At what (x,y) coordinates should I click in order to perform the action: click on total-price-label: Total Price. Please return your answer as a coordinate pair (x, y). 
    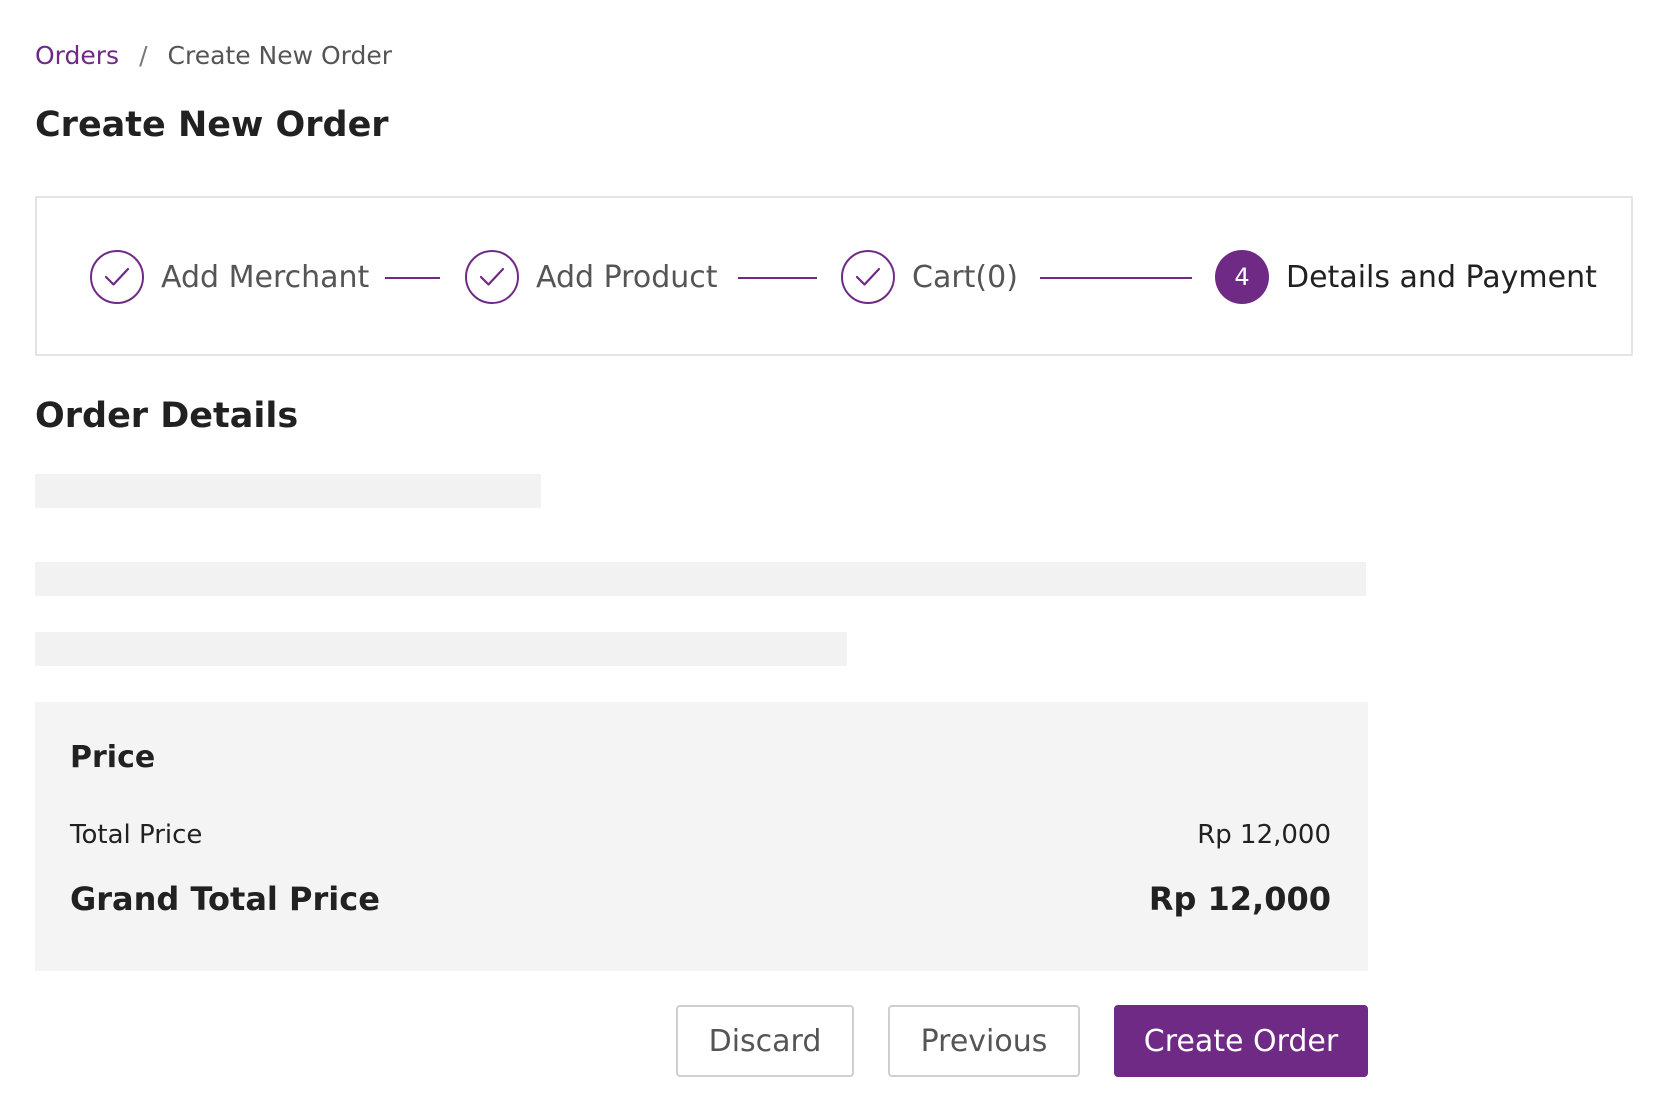
    Looking at the image, I should click on (136, 835).